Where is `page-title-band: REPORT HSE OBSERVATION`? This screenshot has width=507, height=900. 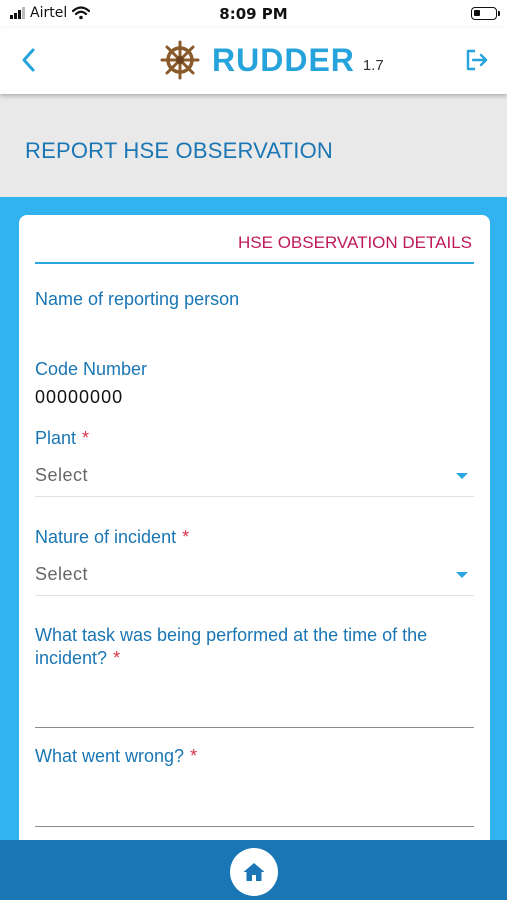
page-title-band: REPORT HSE OBSERVATION is located at coordinates (253, 145).